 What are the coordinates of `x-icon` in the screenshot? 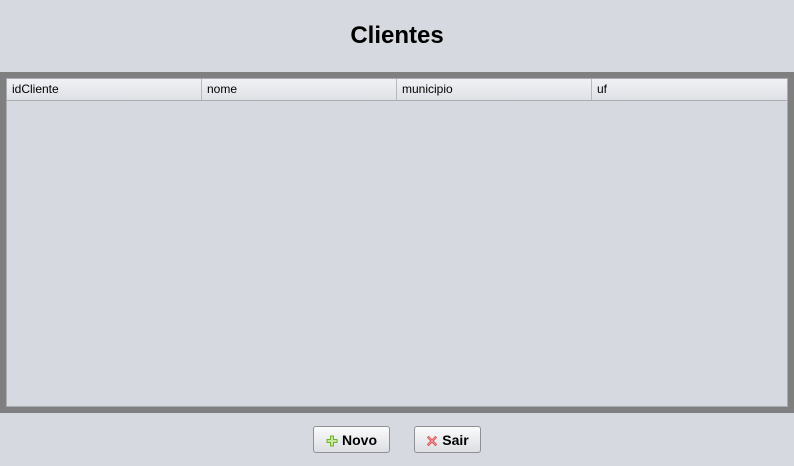 It's located at (432, 440).